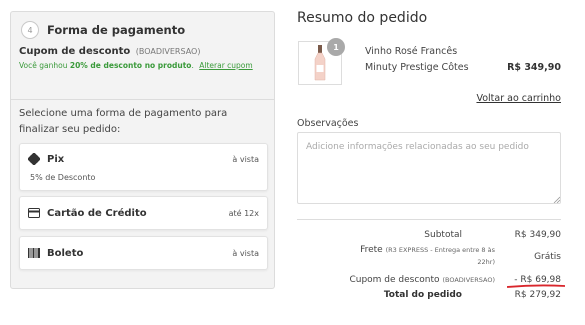 This screenshot has height=325, width=585. I want to click on pix-terms: à vista, so click(245, 159).